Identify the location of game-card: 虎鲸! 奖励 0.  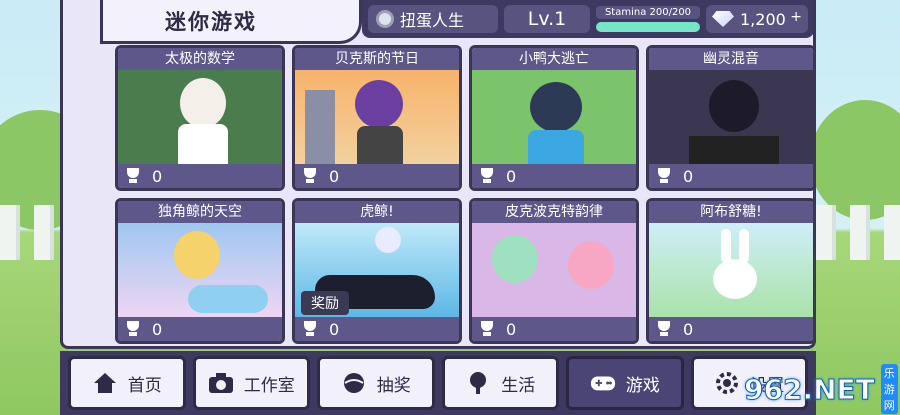
(377, 271).